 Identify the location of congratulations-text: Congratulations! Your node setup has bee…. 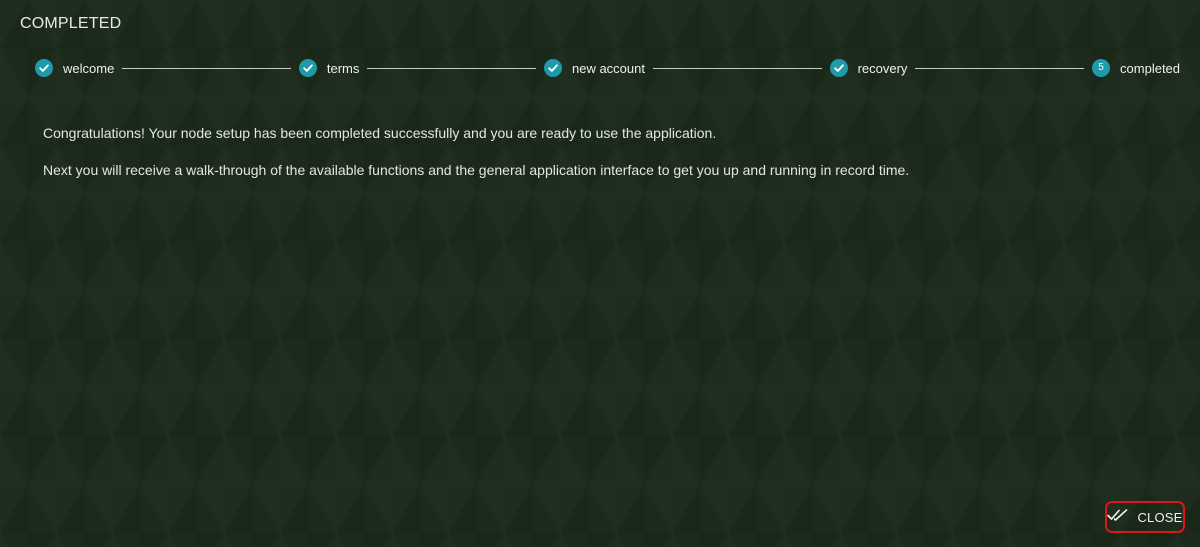
(380, 133).